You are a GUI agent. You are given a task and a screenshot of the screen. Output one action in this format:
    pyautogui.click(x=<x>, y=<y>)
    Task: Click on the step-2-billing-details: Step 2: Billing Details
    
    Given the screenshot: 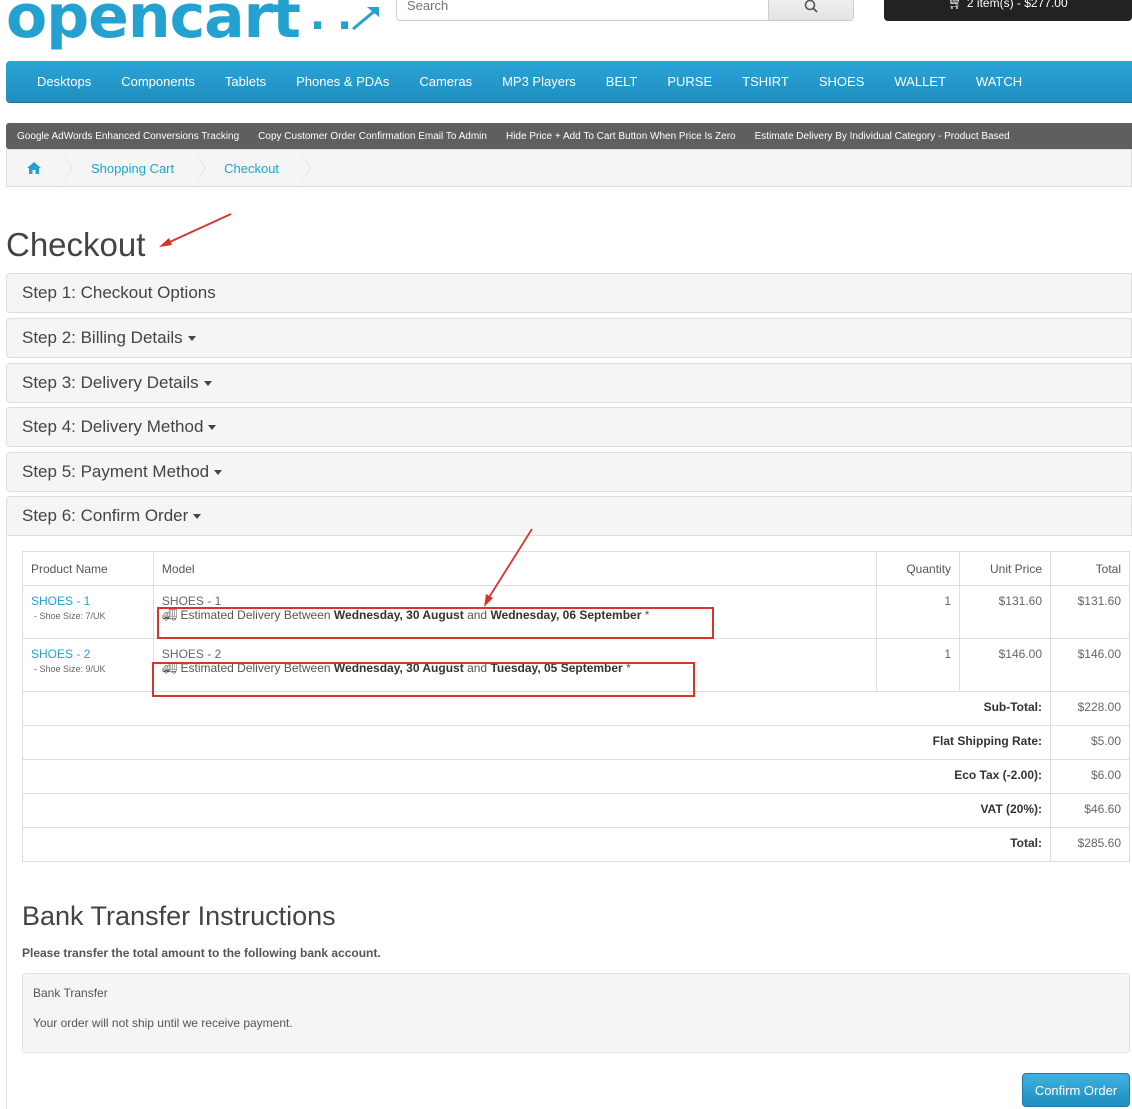 What is the action you would take?
    pyautogui.click(x=569, y=338)
    